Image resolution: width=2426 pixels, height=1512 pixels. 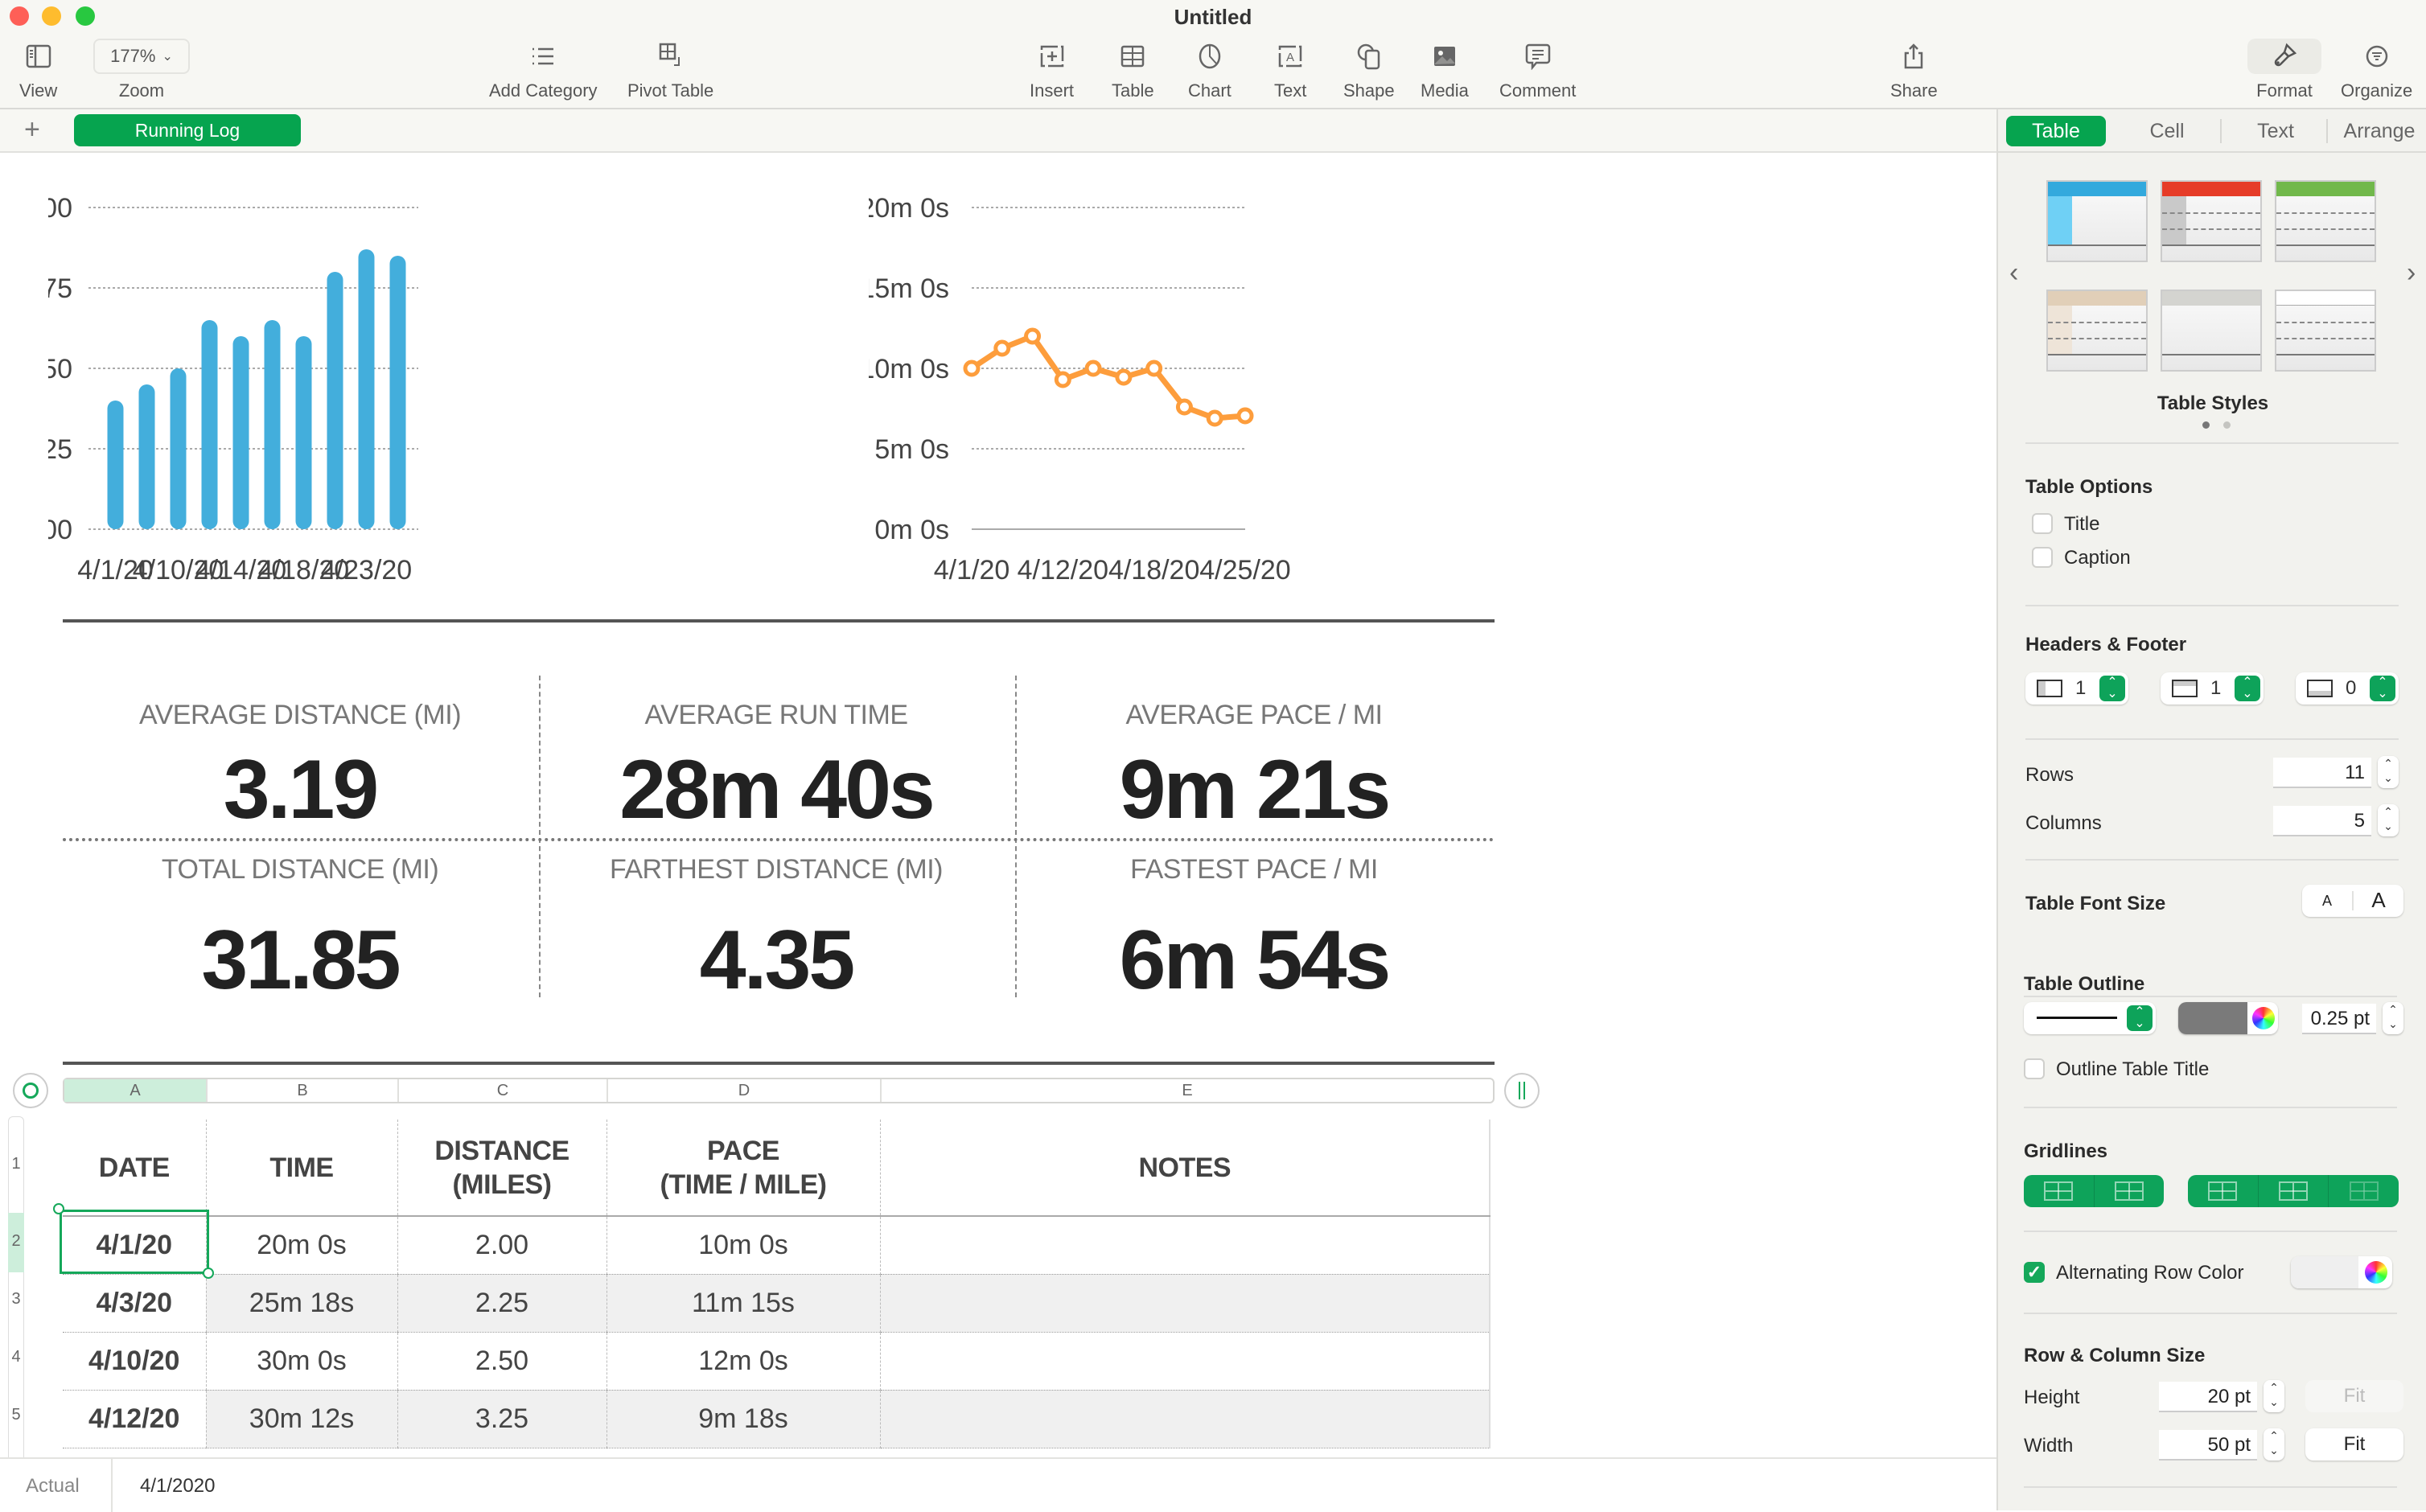 What do you see at coordinates (187, 130) in the screenshot?
I see `sheet-tab-running-log: Running Log` at bounding box center [187, 130].